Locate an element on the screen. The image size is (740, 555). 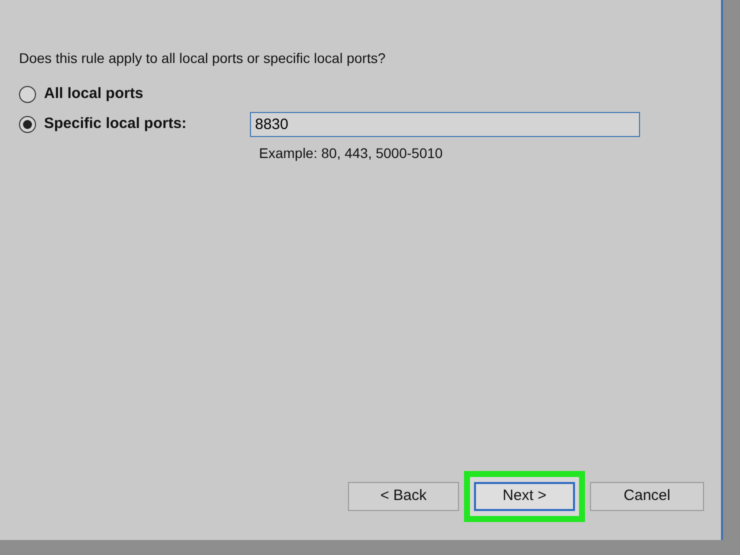
dialog-button: Next > is located at coordinates (524, 496).